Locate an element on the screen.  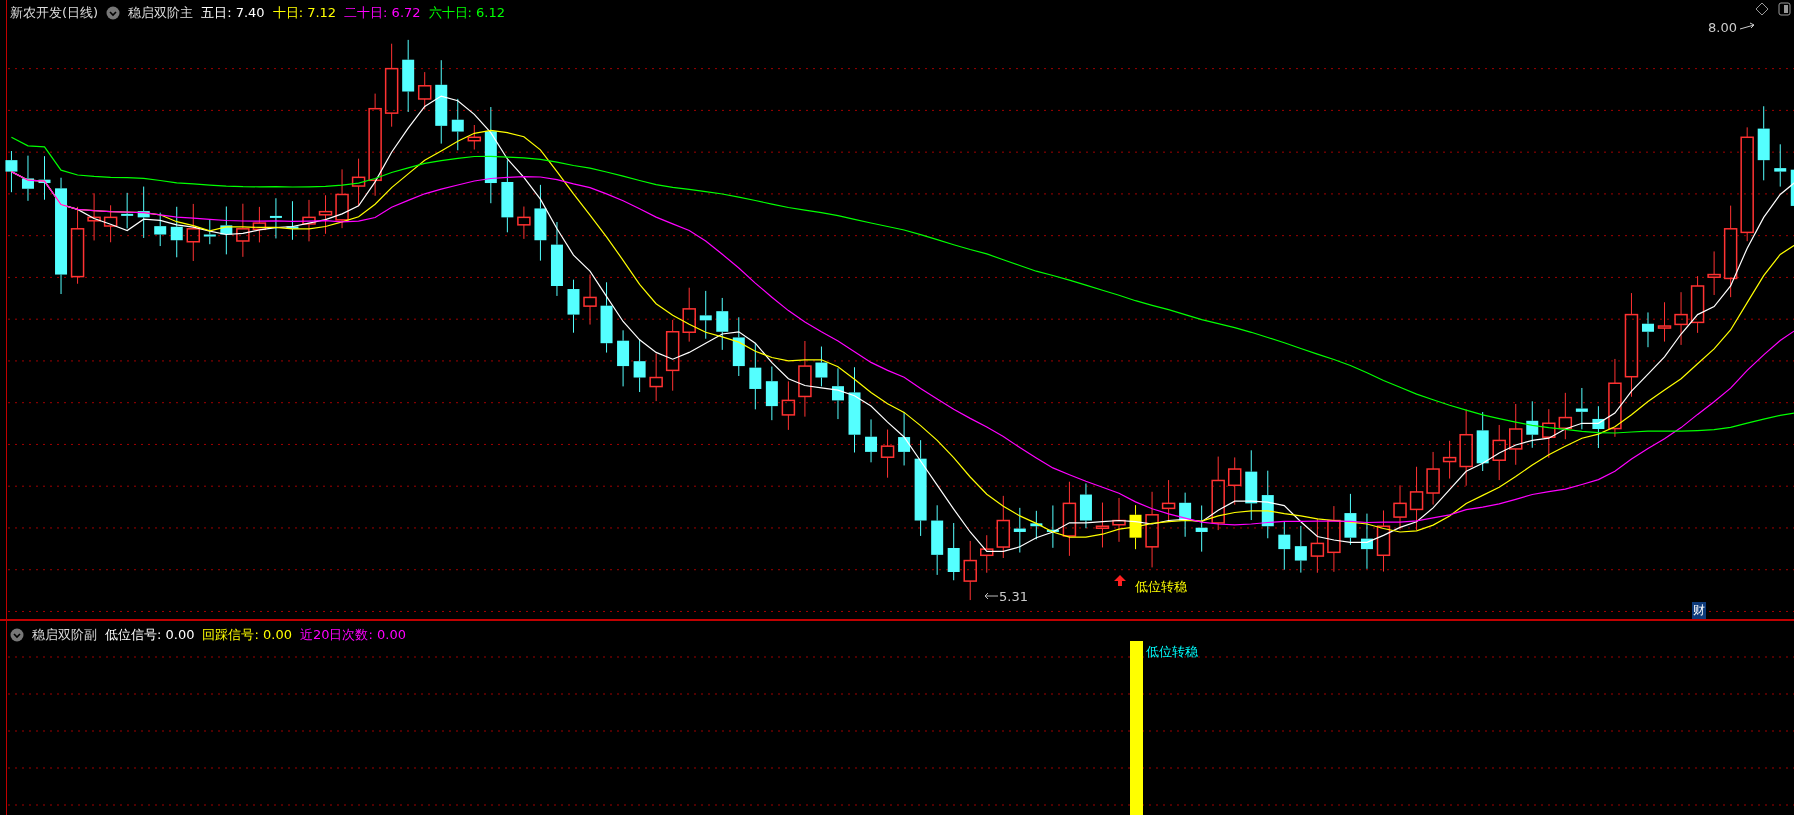
diamond-icon is located at coordinates (1762, 9).